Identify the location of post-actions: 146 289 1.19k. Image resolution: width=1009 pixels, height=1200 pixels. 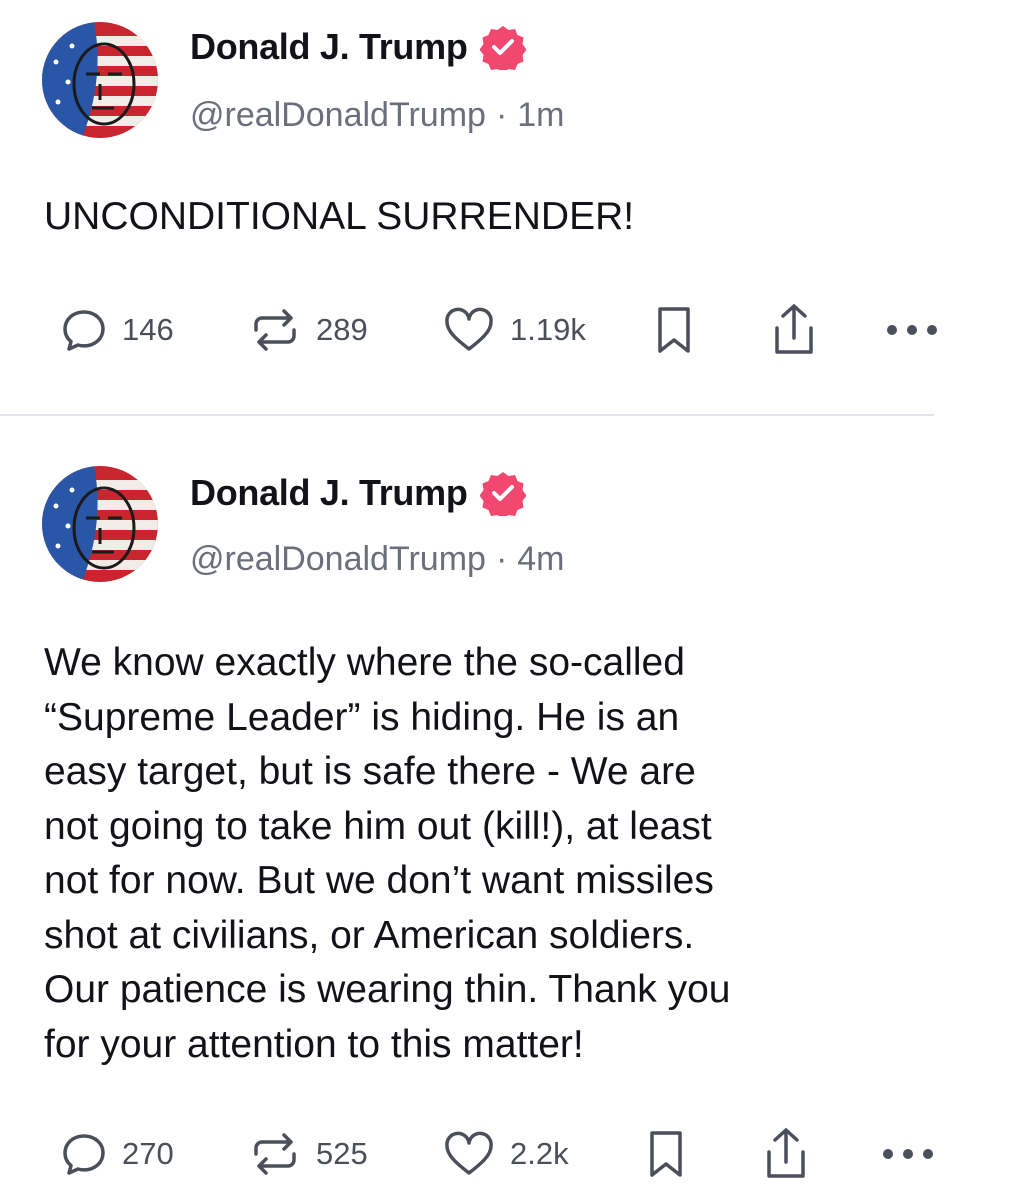
(504, 330).